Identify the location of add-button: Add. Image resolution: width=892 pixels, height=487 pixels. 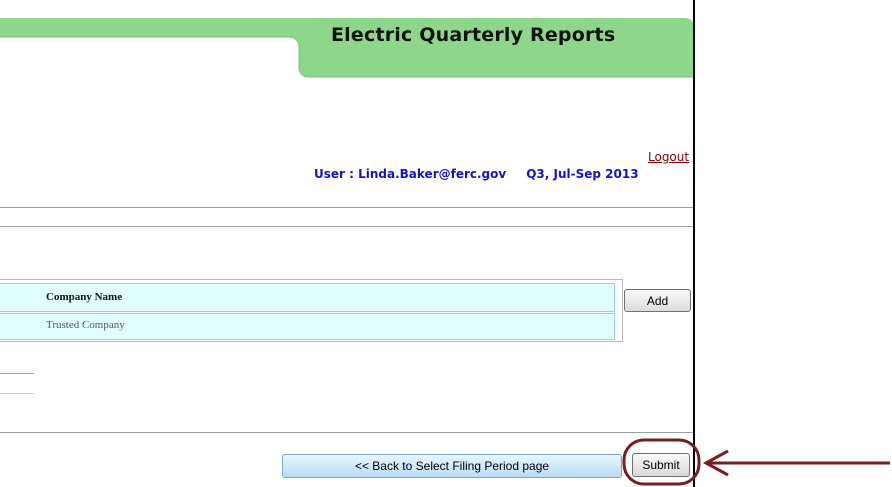
(657, 300).